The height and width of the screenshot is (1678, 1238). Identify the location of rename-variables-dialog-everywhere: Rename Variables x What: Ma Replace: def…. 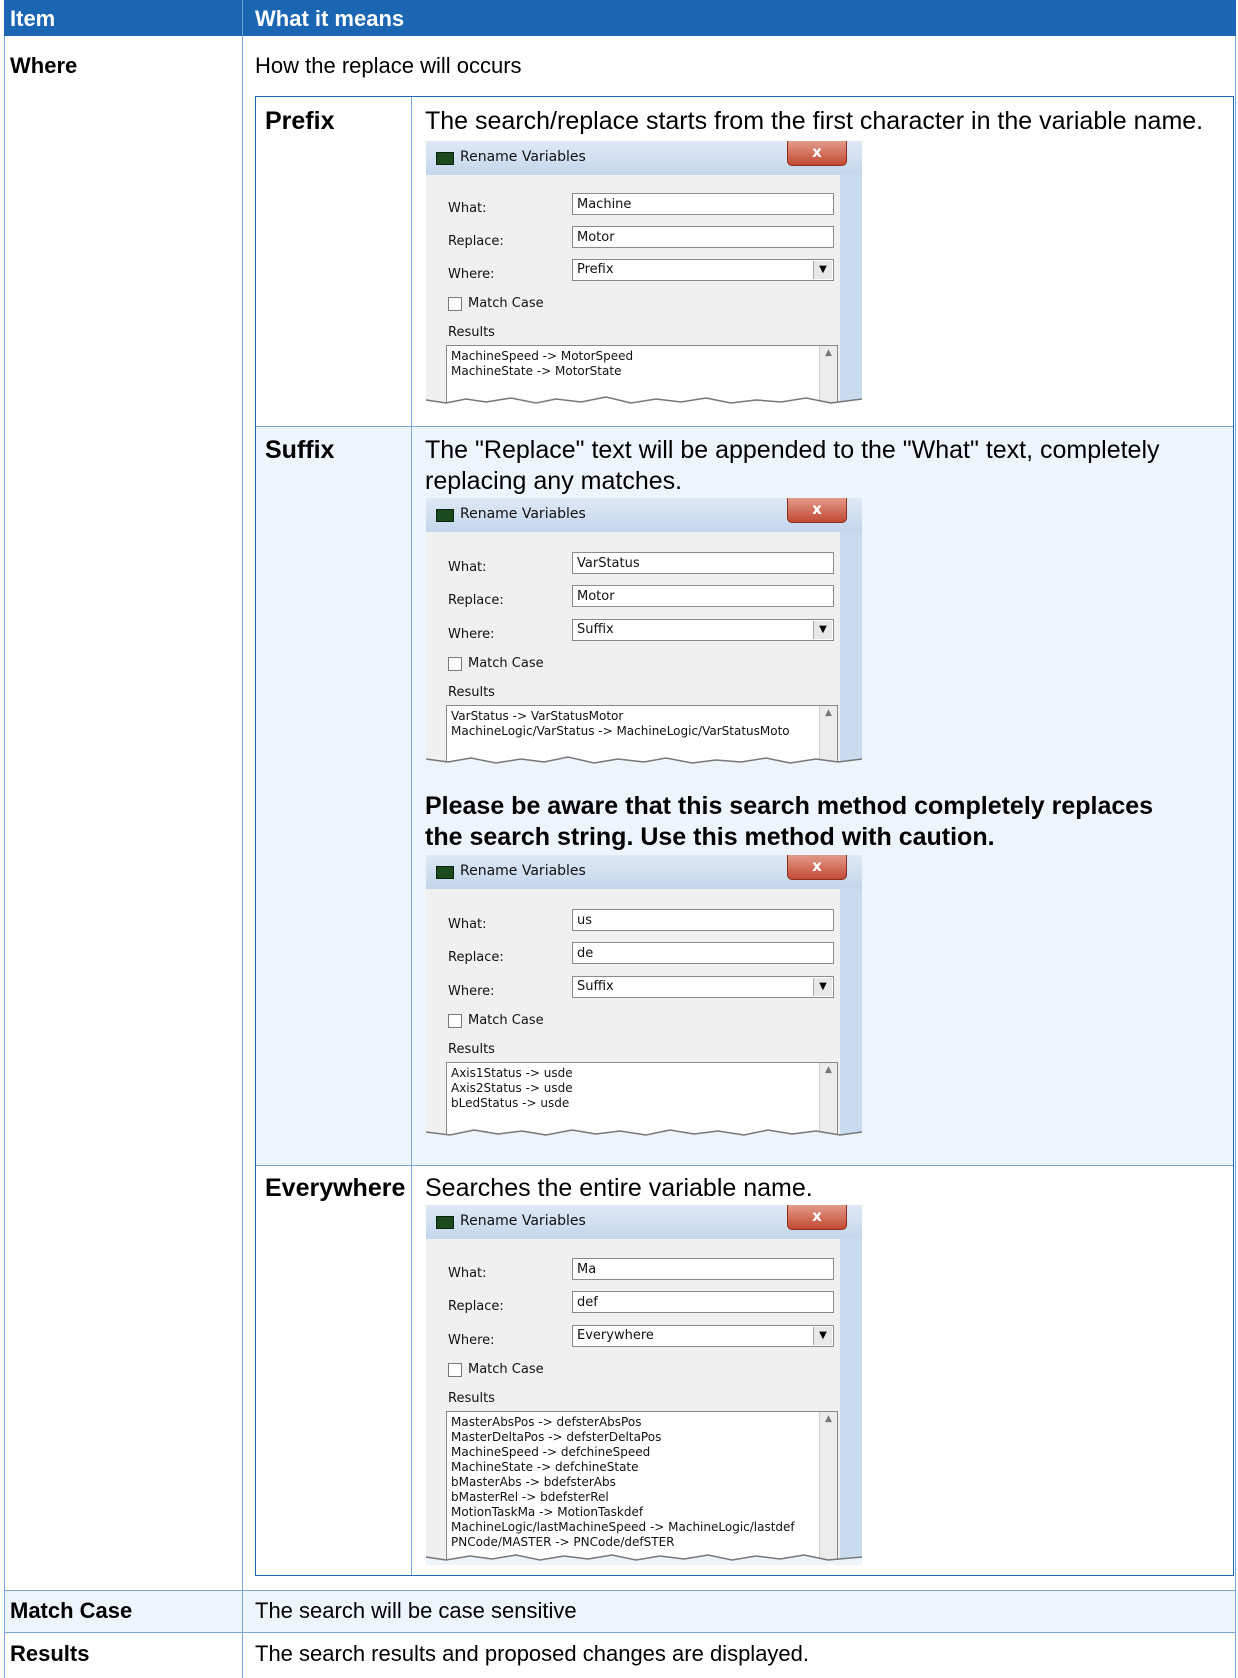
(644, 1385).